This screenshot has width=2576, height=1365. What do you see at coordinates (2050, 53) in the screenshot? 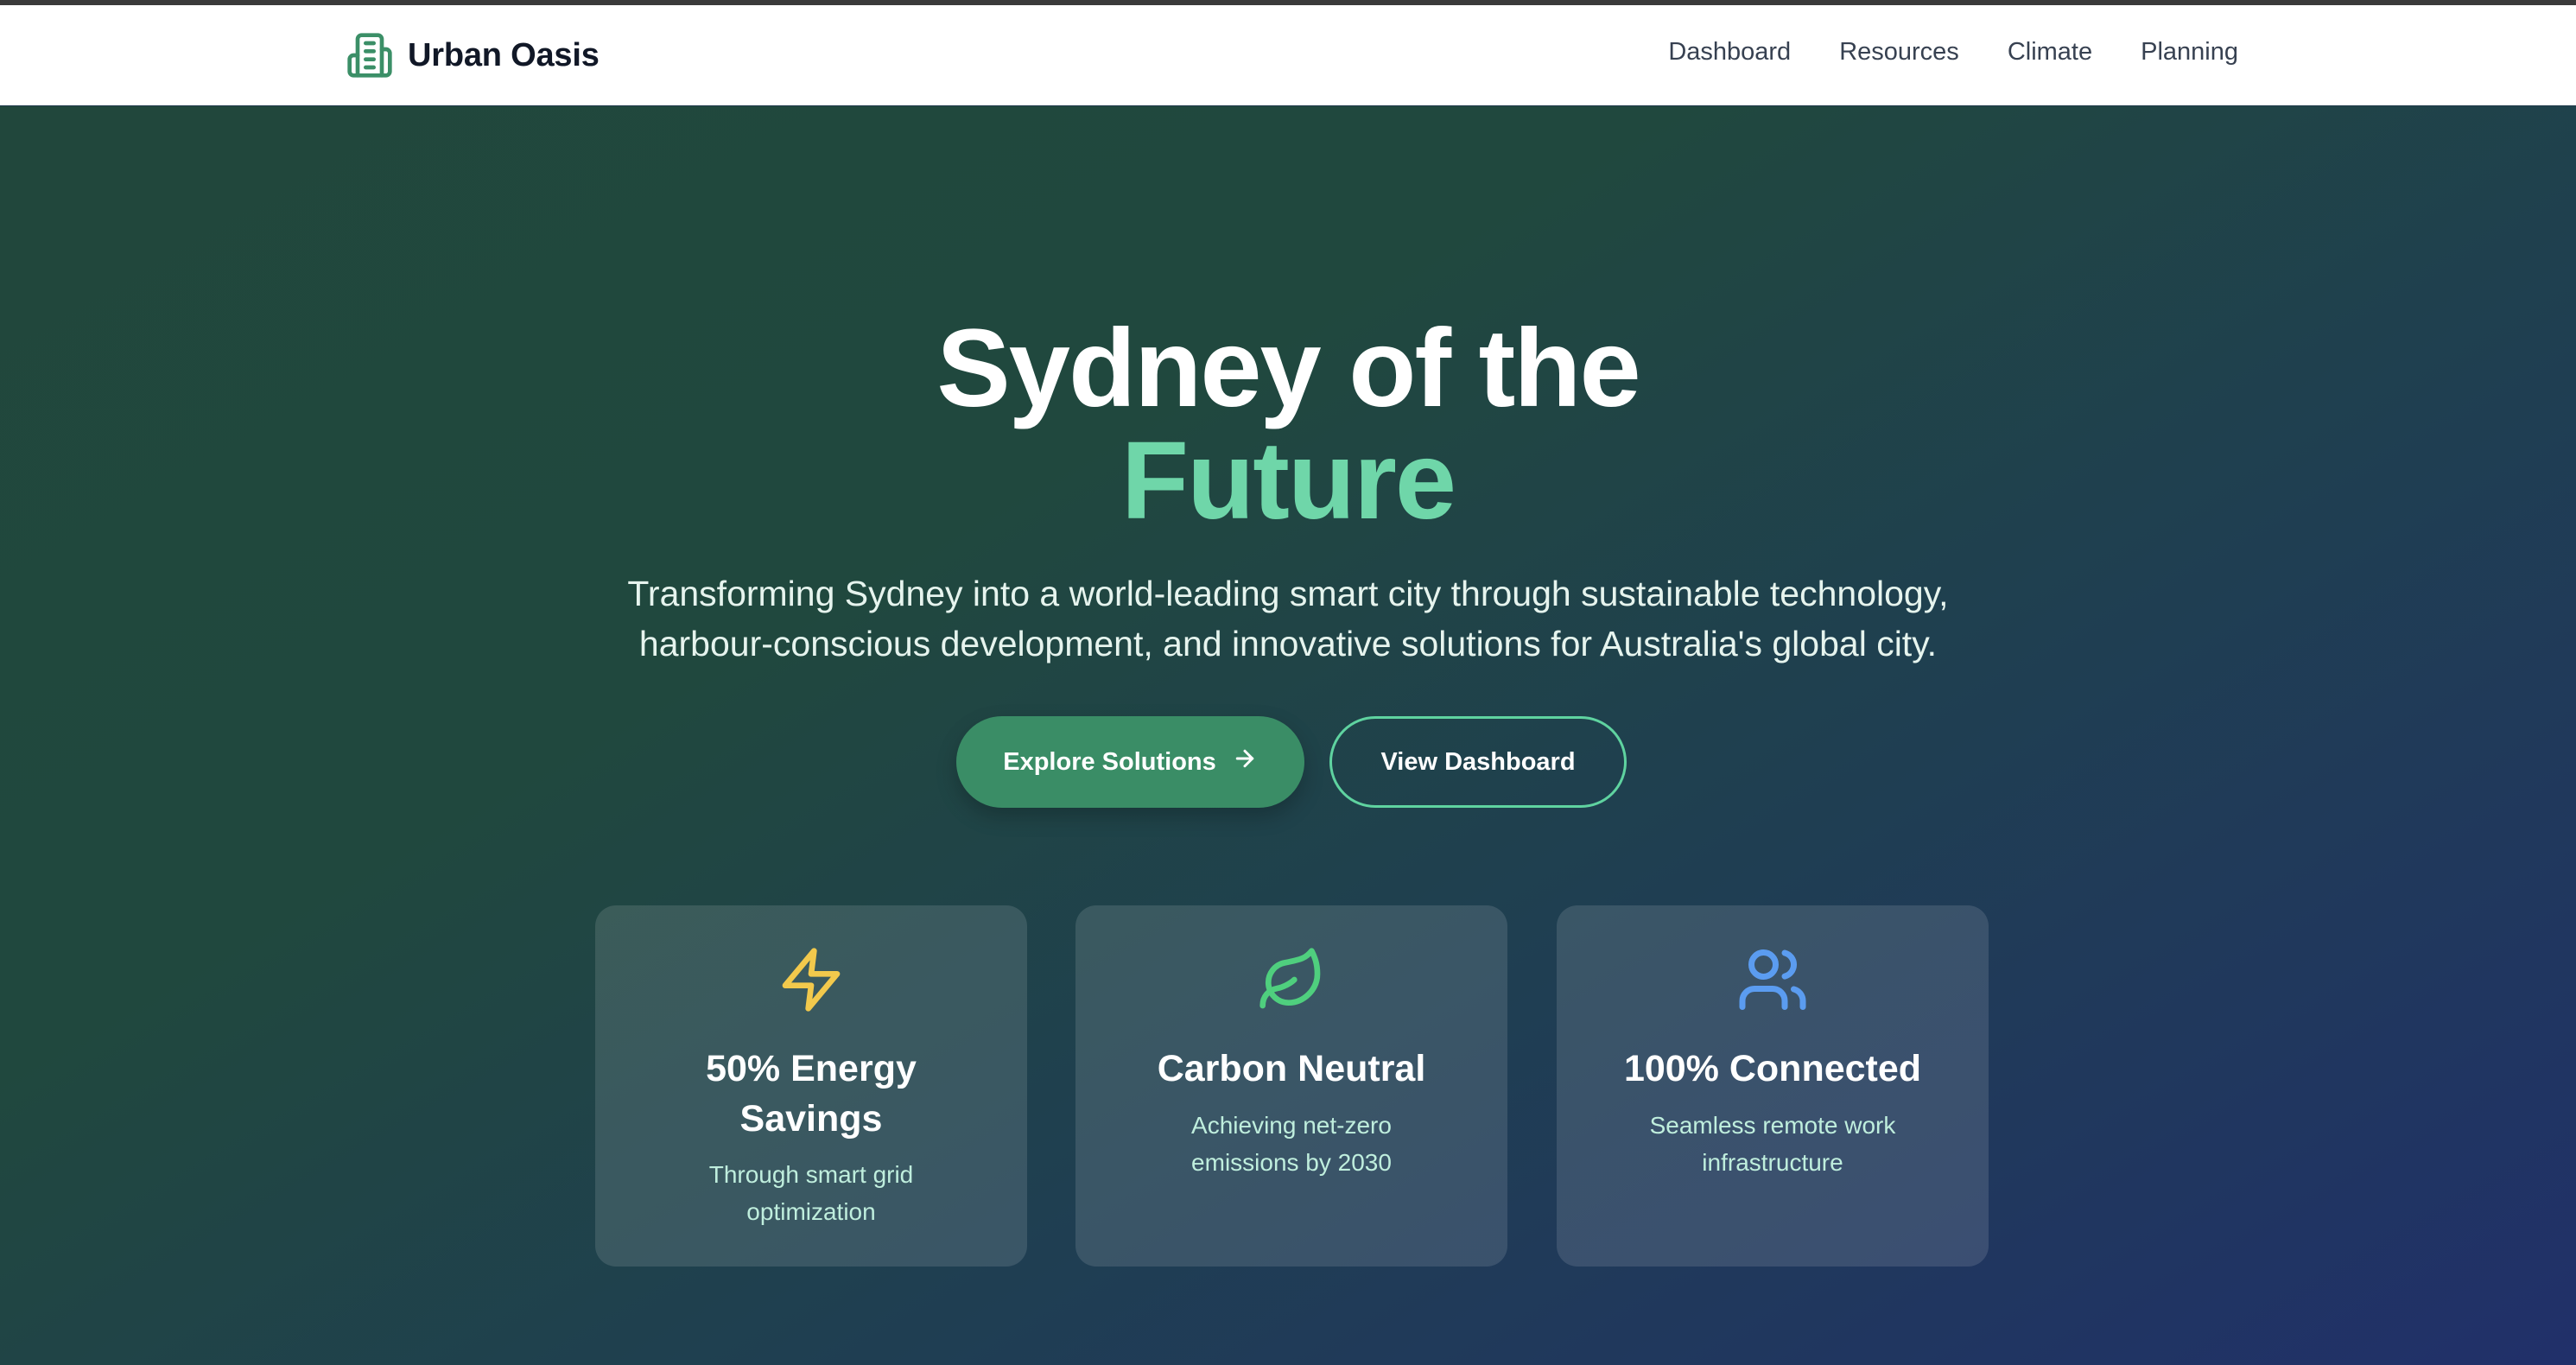
I see `nav-link-climate: Climate` at bounding box center [2050, 53].